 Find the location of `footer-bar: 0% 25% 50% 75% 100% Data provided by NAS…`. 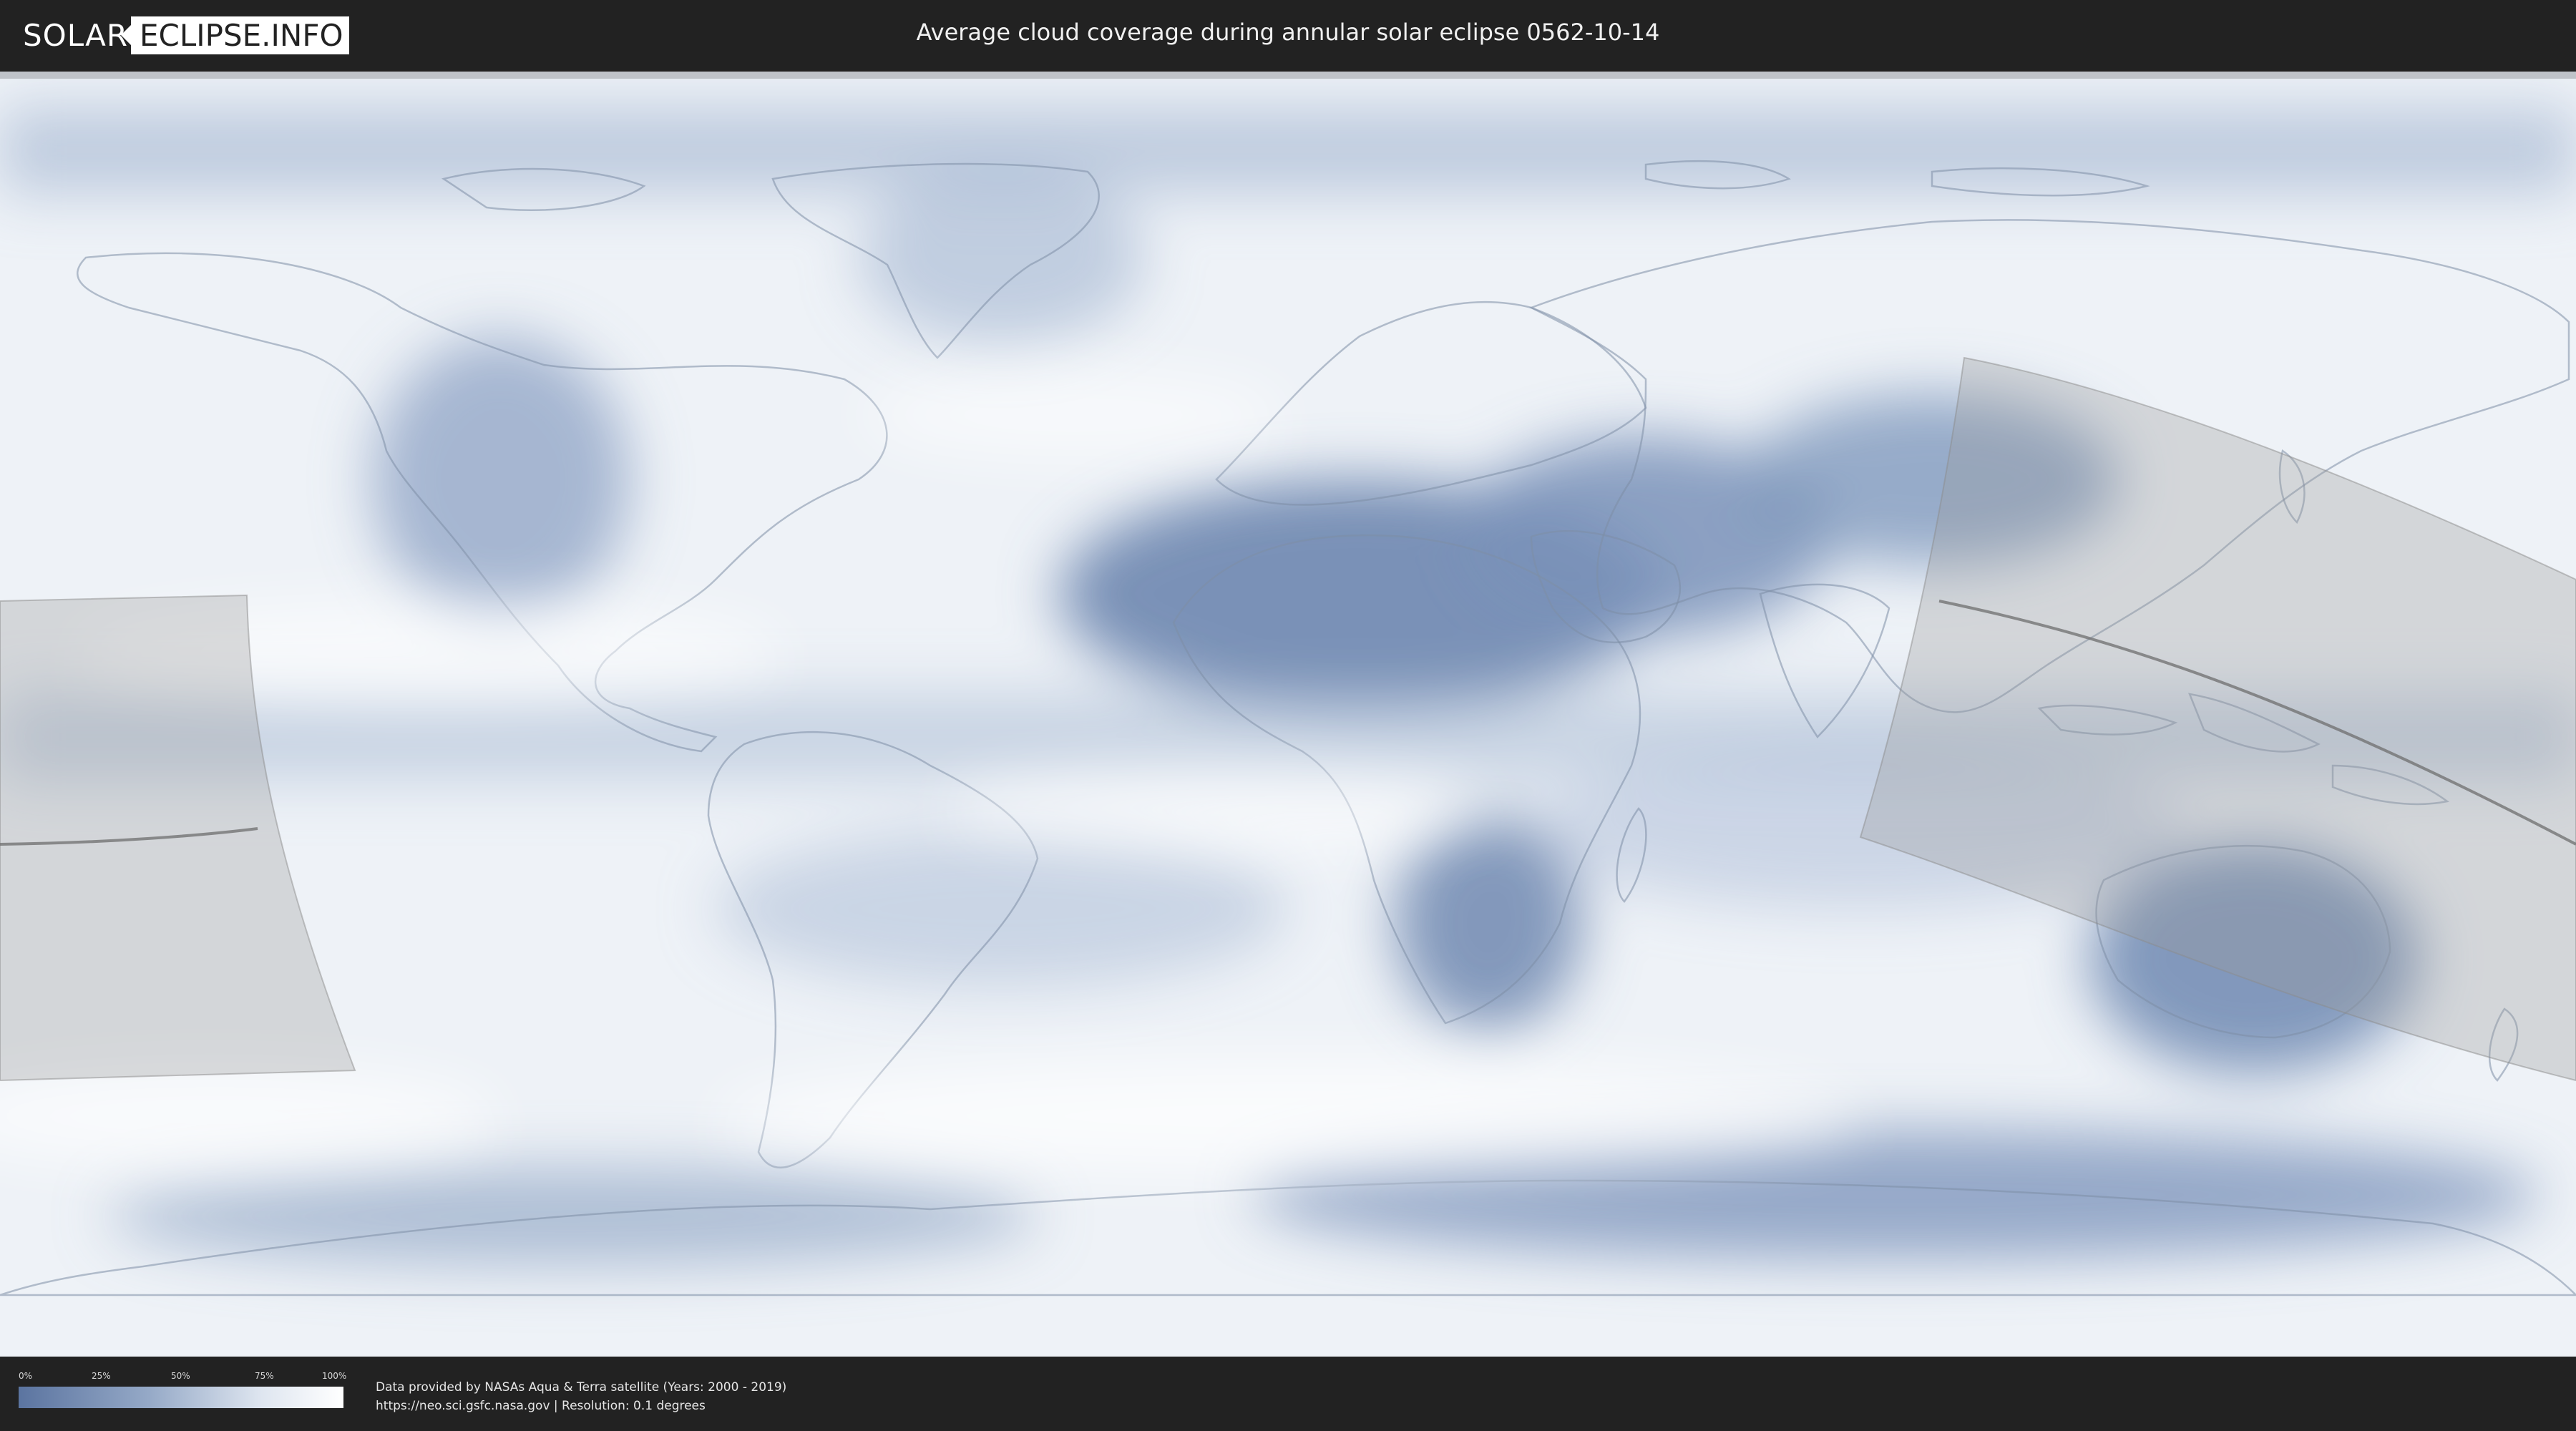

footer-bar: 0% 25% 50% 75% 100% Data provided by NAS… is located at coordinates (1288, 1394).